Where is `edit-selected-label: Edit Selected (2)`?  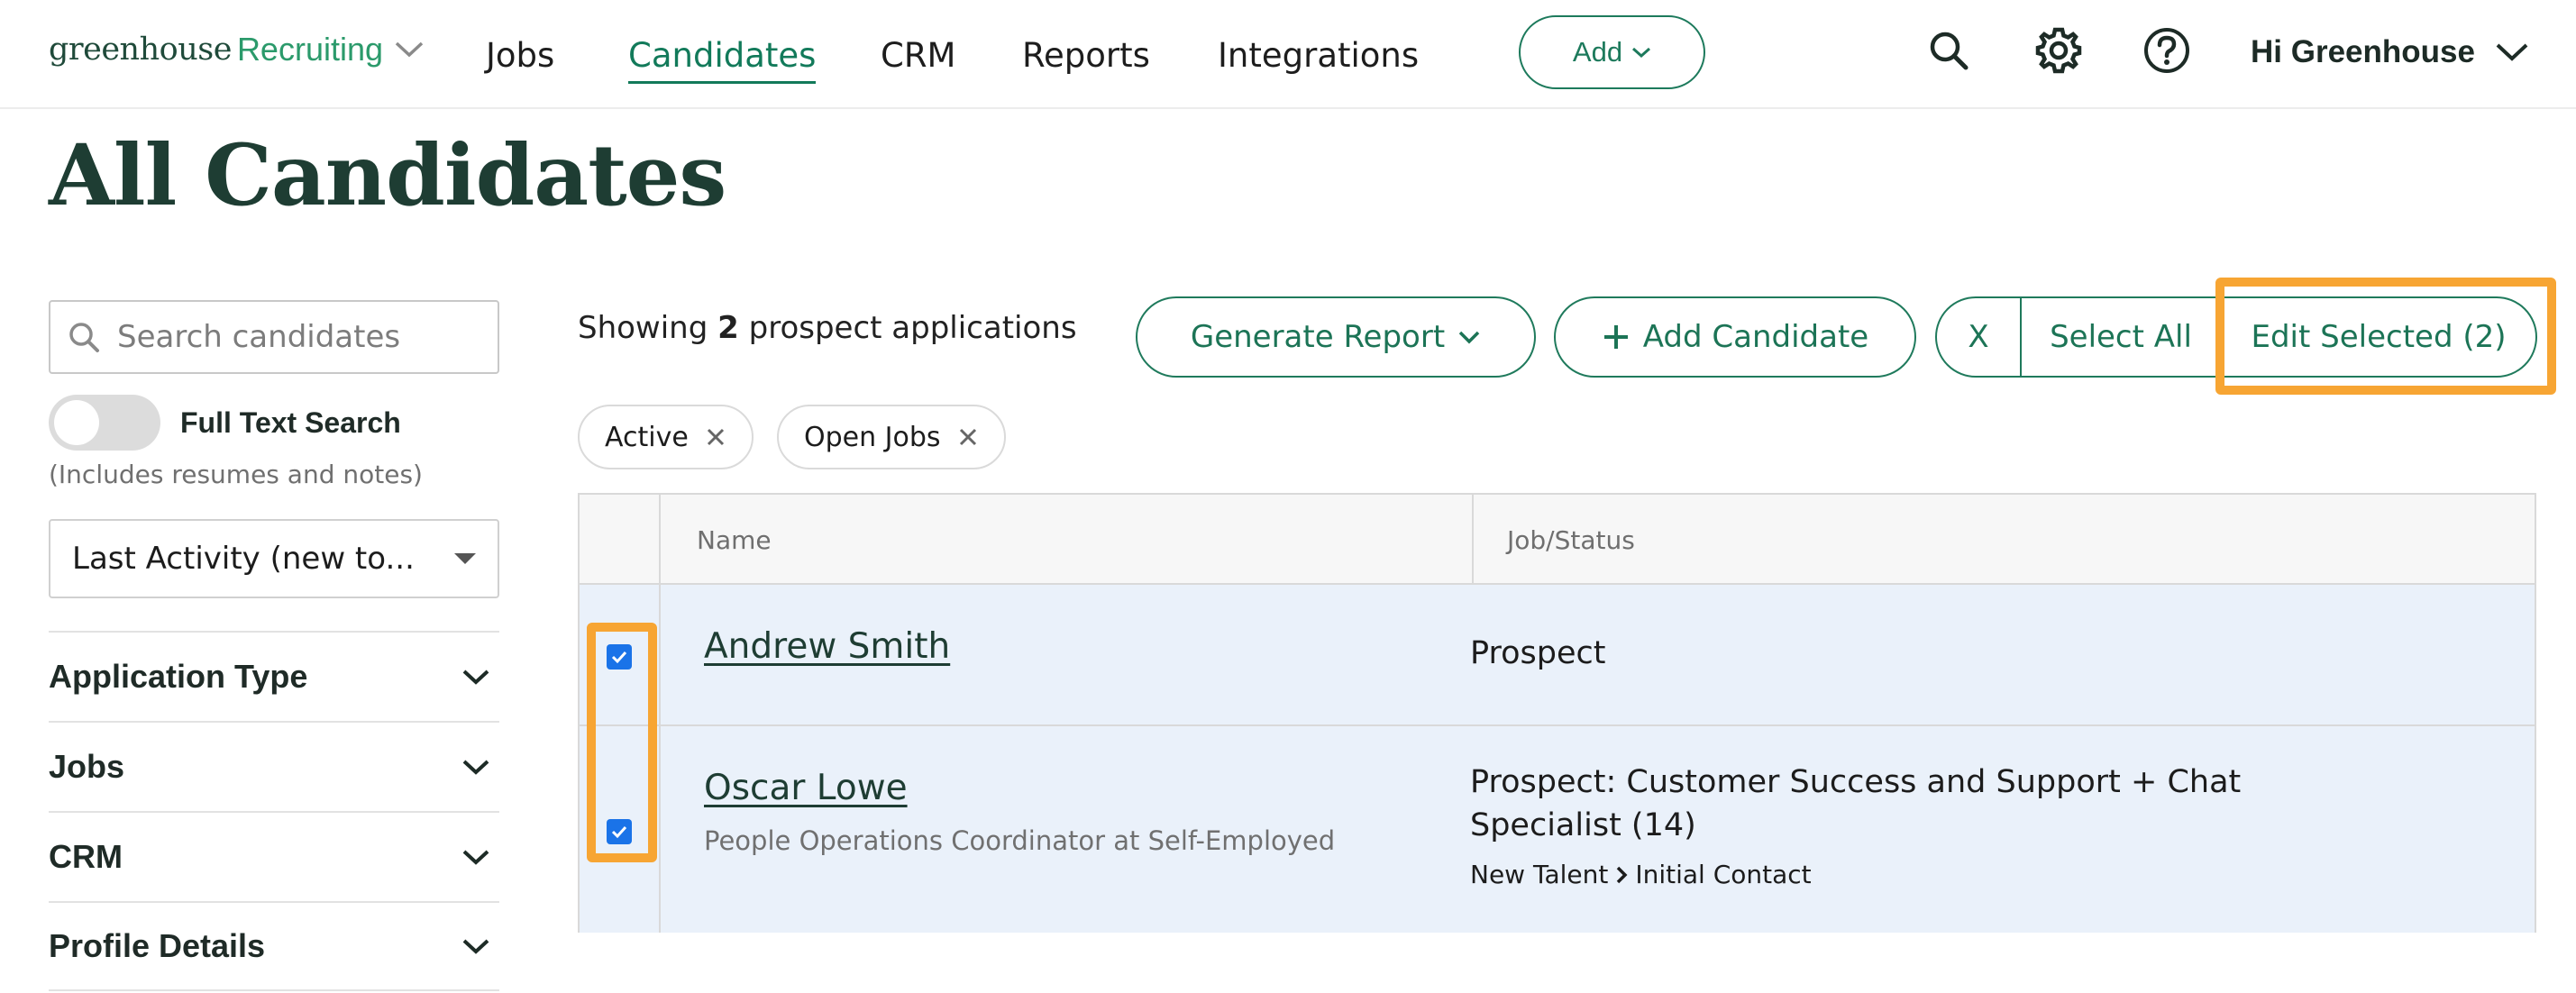
edit-selected-label: Edit Selected (2) is located at coordinates (2379, 337).